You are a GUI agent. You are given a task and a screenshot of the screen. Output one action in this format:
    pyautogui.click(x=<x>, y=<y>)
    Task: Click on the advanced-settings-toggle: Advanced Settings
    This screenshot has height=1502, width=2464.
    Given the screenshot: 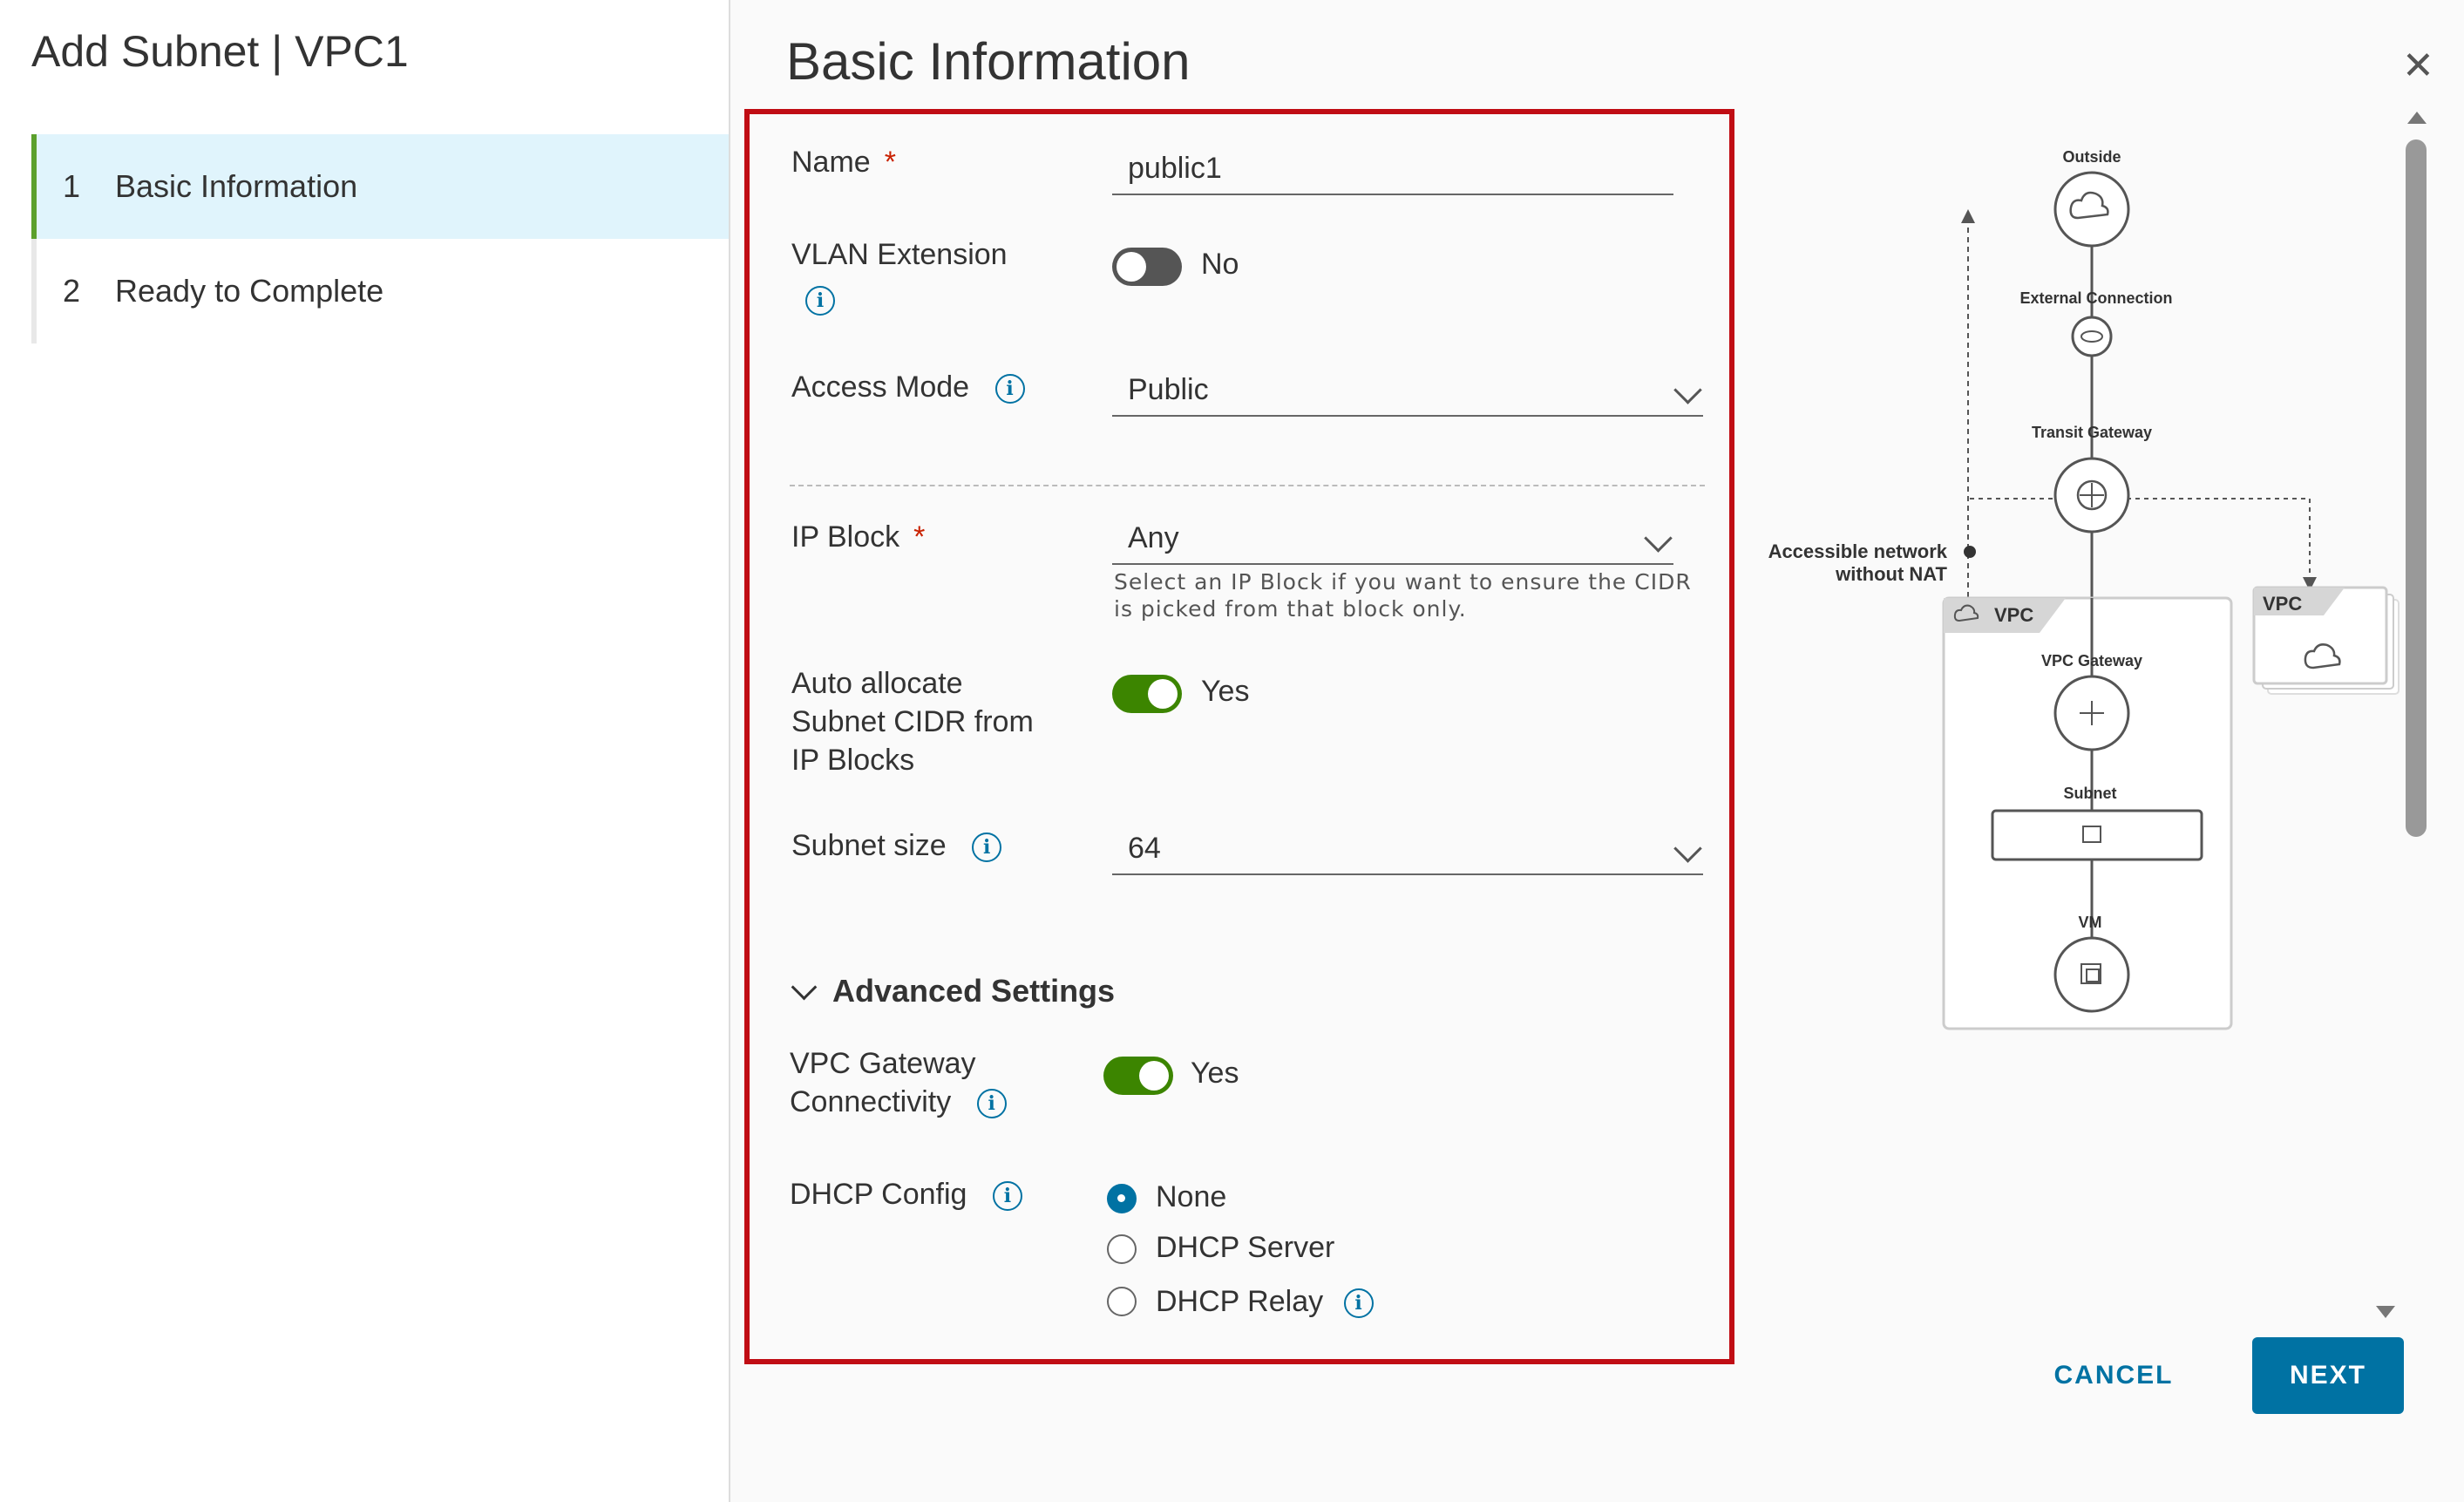 What is the action you would take?
    pyautogui.click(x=953, y=991)
    